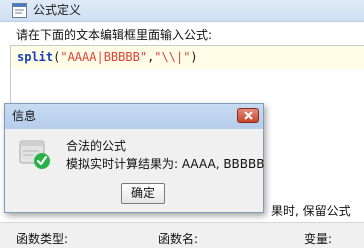 This screenshot has width=364, height=248. I want to click on formula-text: split("AAAA|BBBBB","\\|"), so click(107, 57).